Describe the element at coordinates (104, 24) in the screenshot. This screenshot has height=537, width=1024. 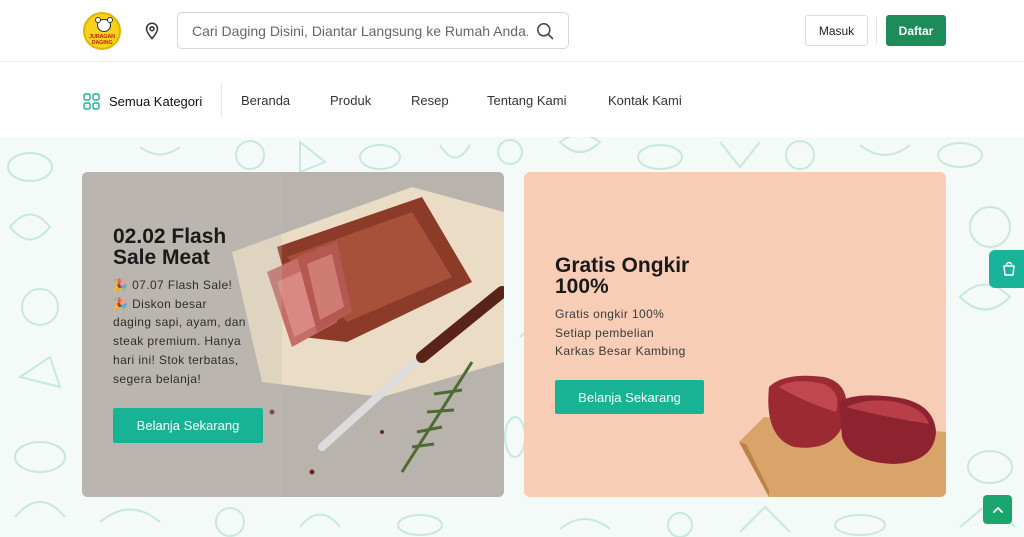
I see `cow-logo-icon` at that location.